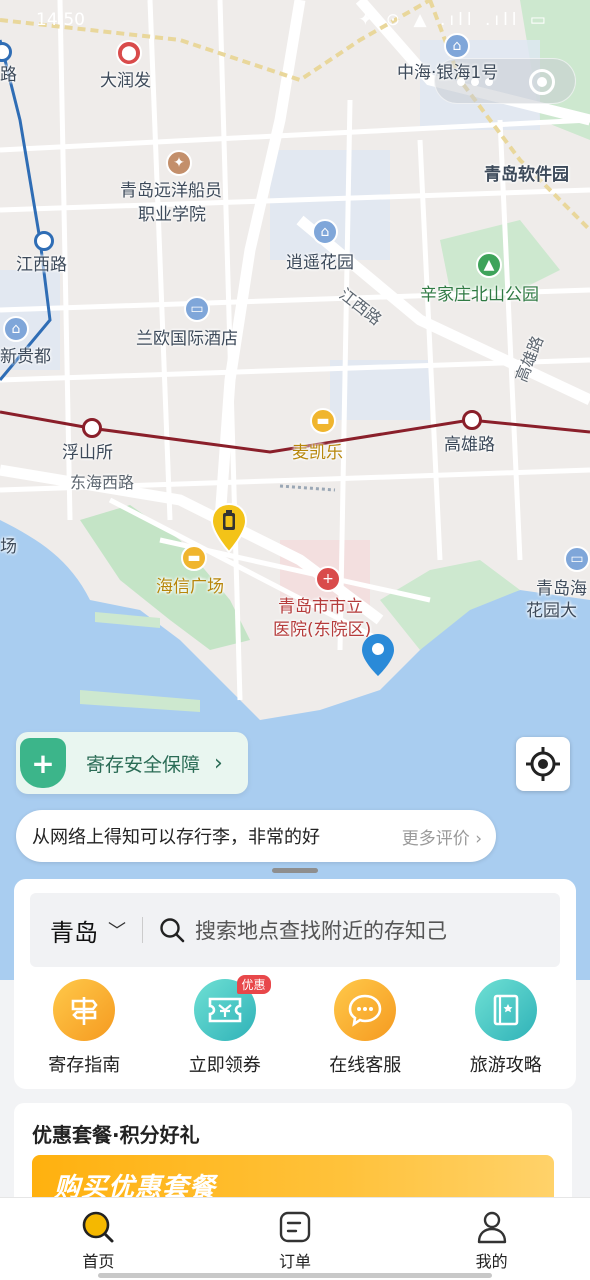  Describe the element at coordinates (320, 263) in the screenshot. I see `map-label: 逍遥花园` at that location.